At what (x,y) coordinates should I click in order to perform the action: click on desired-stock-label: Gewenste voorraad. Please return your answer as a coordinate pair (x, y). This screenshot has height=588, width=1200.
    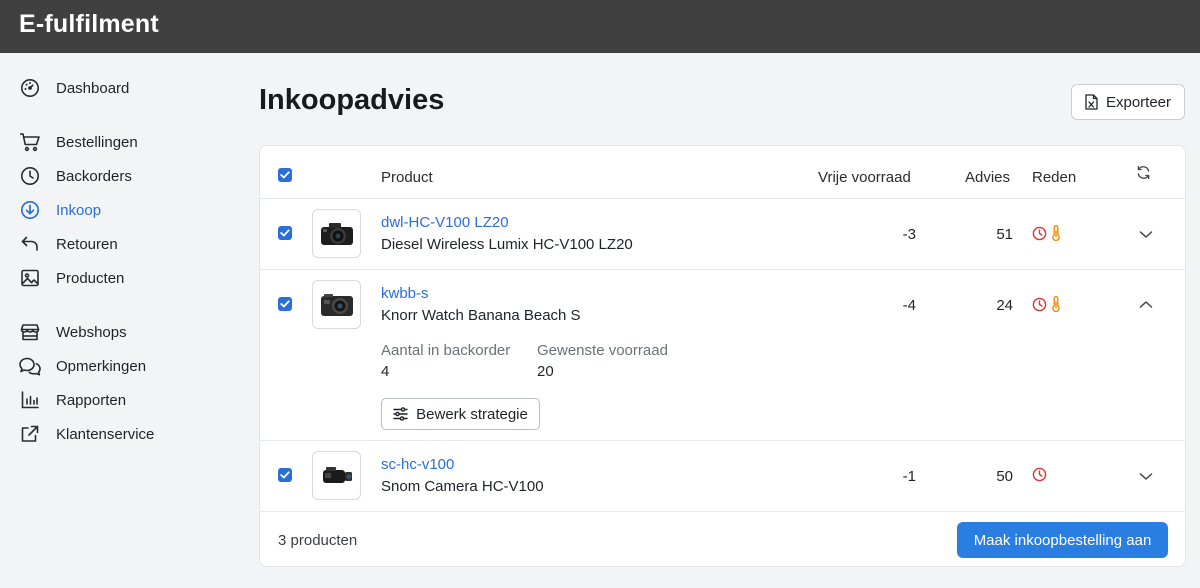
    Looking at the image, I should click on (602, 350).